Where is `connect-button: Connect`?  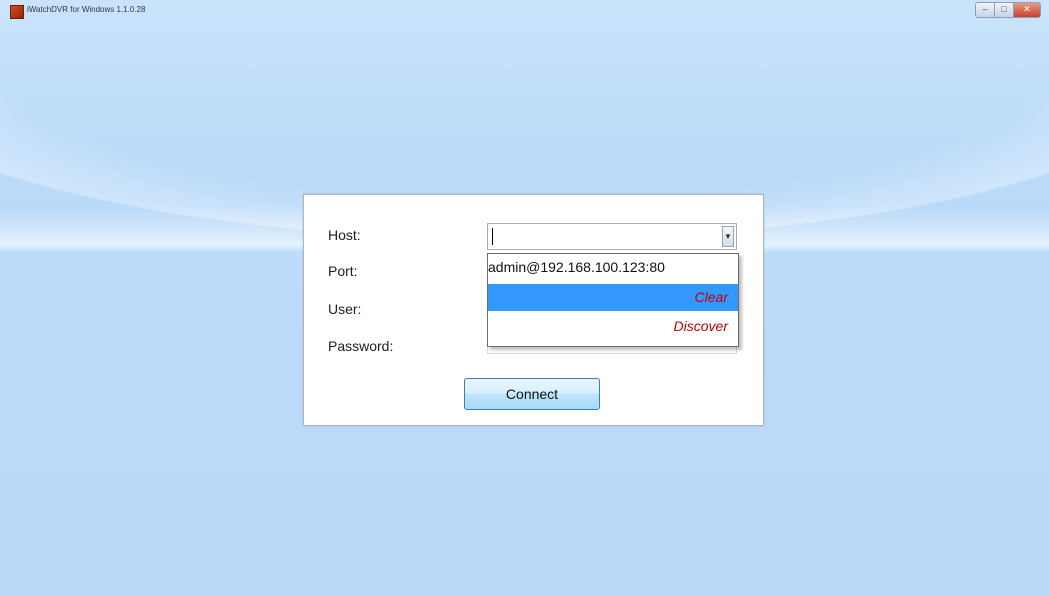
connect-button: Connect is located at coordinates (532, 394).